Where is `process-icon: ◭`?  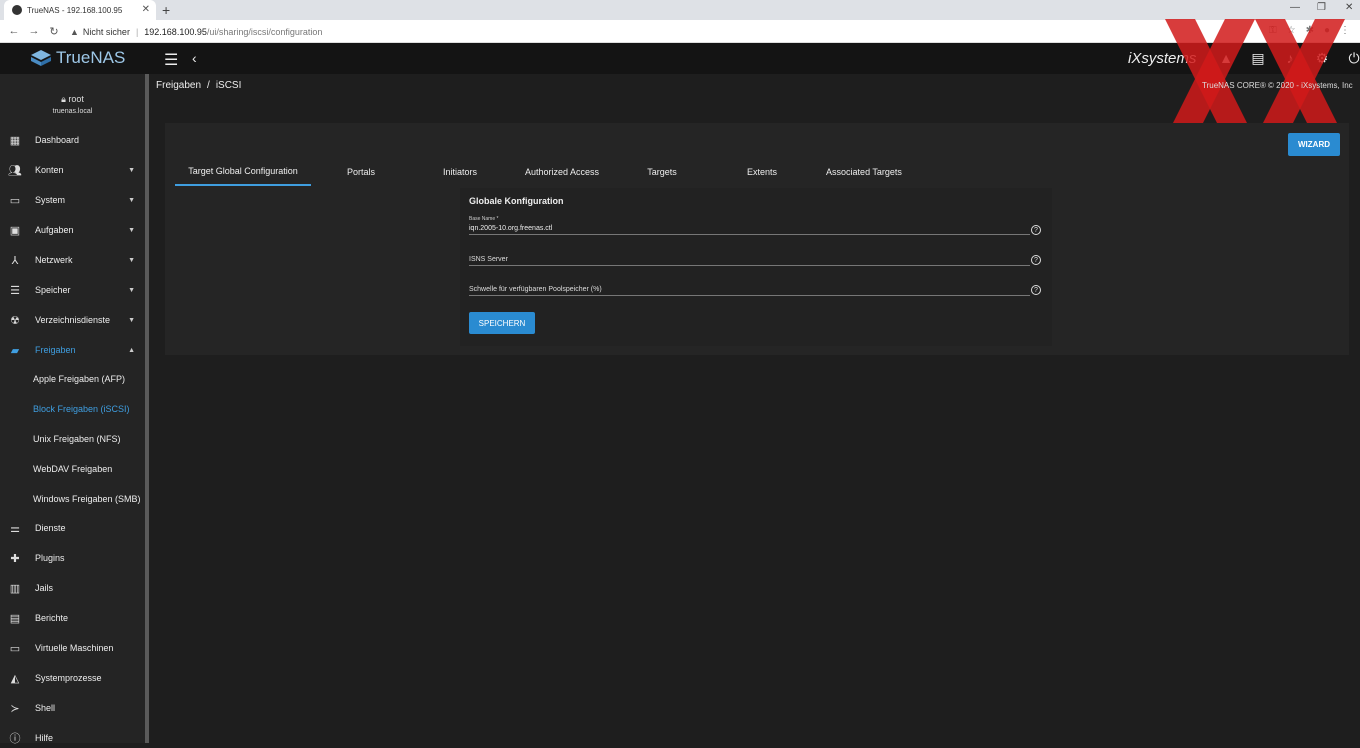
process-icon: ◭ is located at coordinates (15, 678).